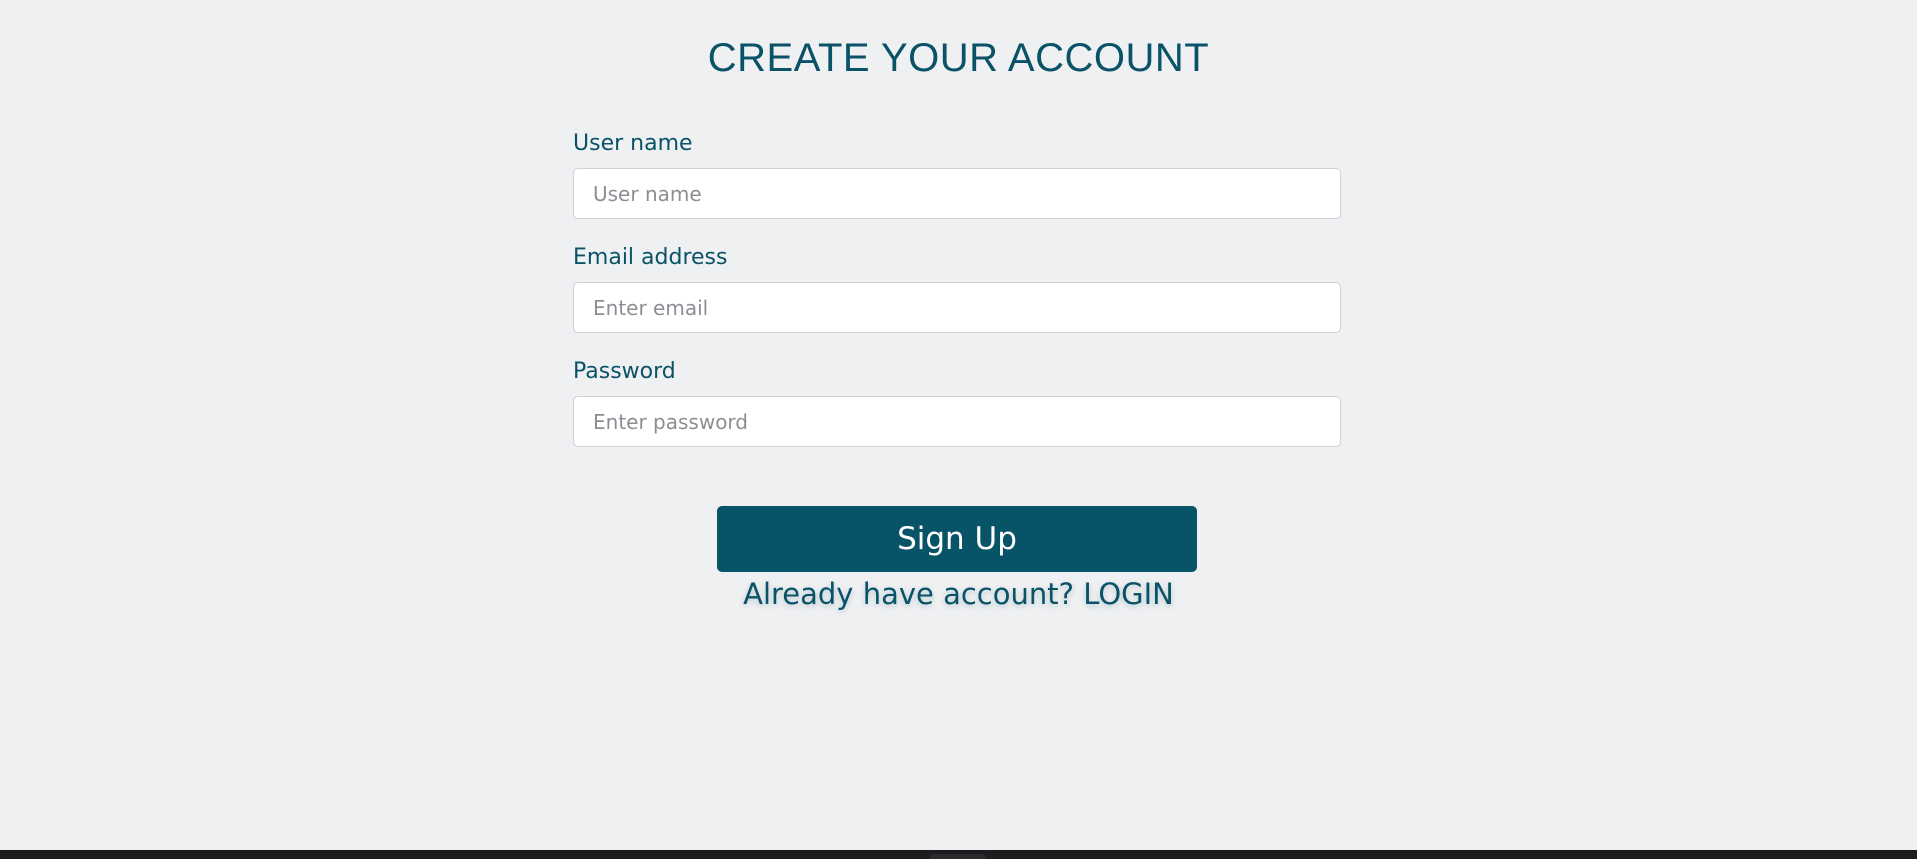 This screenshot has width=1917, height=859. I want to click on email-field-group: Email address, so click(957, 287).